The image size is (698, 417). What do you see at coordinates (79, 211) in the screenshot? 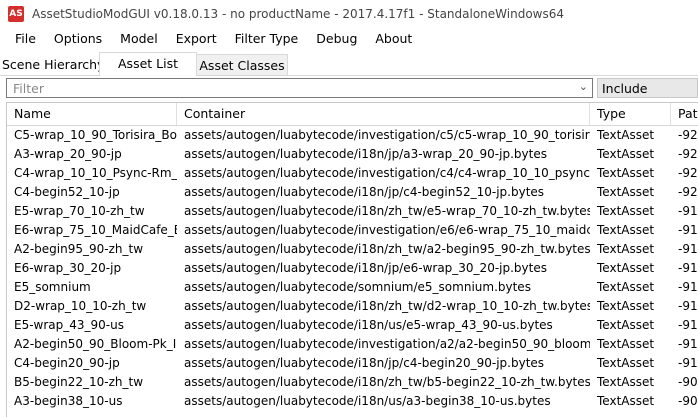
I see `cell-name: E5-wrap_70_10-zh_tw` at bounding box center [79, 211].